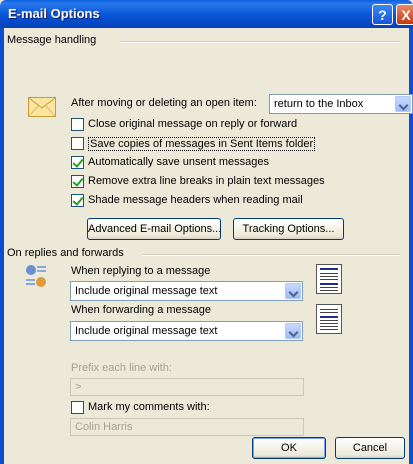 Image resolution: width=413 pixels, height=464 pixels. Describe the element at coordinates (121, 368) in the screenshot. I see `prefix-label: Prefix each line with:` at that location.